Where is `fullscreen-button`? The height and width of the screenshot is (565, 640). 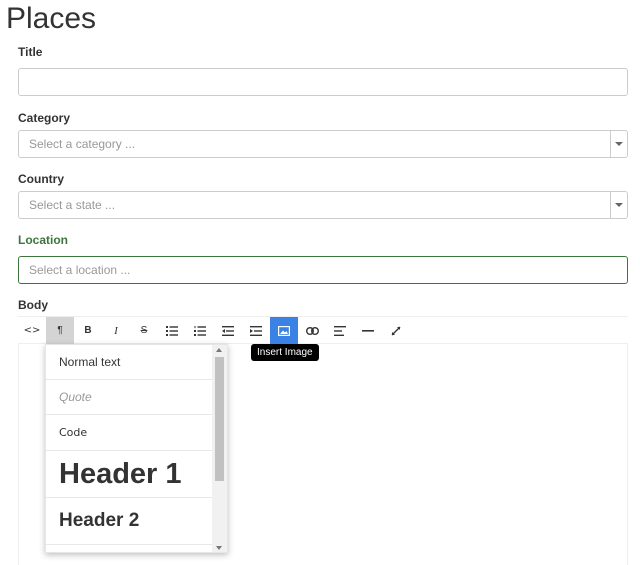
fullscreen-button is located at coordinates (396, 330).